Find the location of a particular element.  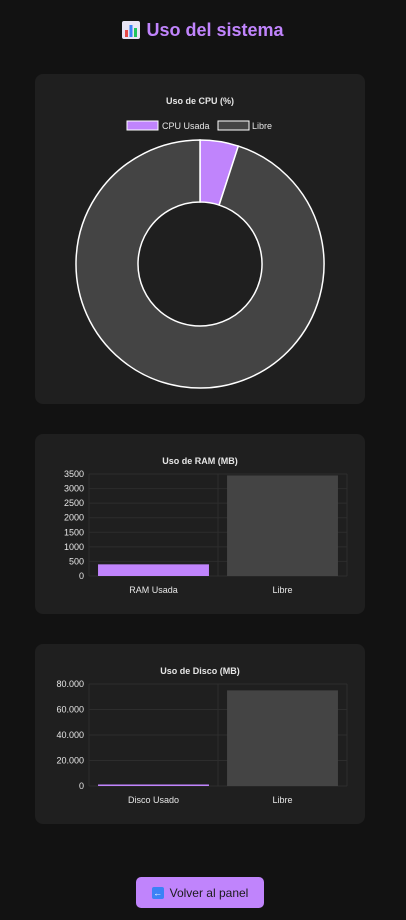

disk-chart-title: Uso de Disco (MB) is located at coordinates (200, 671).